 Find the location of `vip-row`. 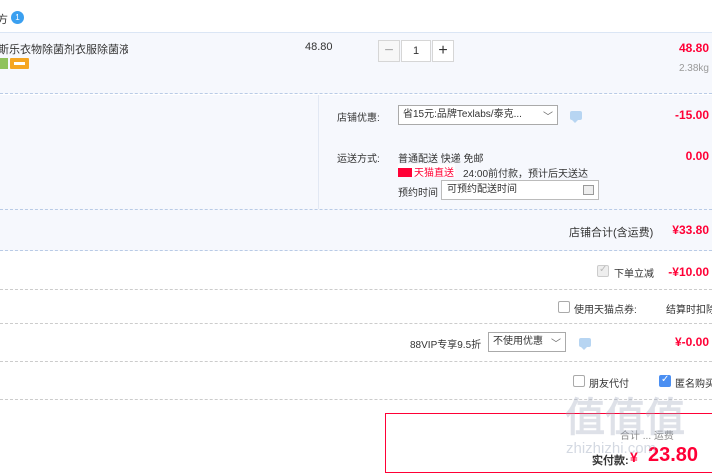

vip-row is located at coordinates (356, 343).